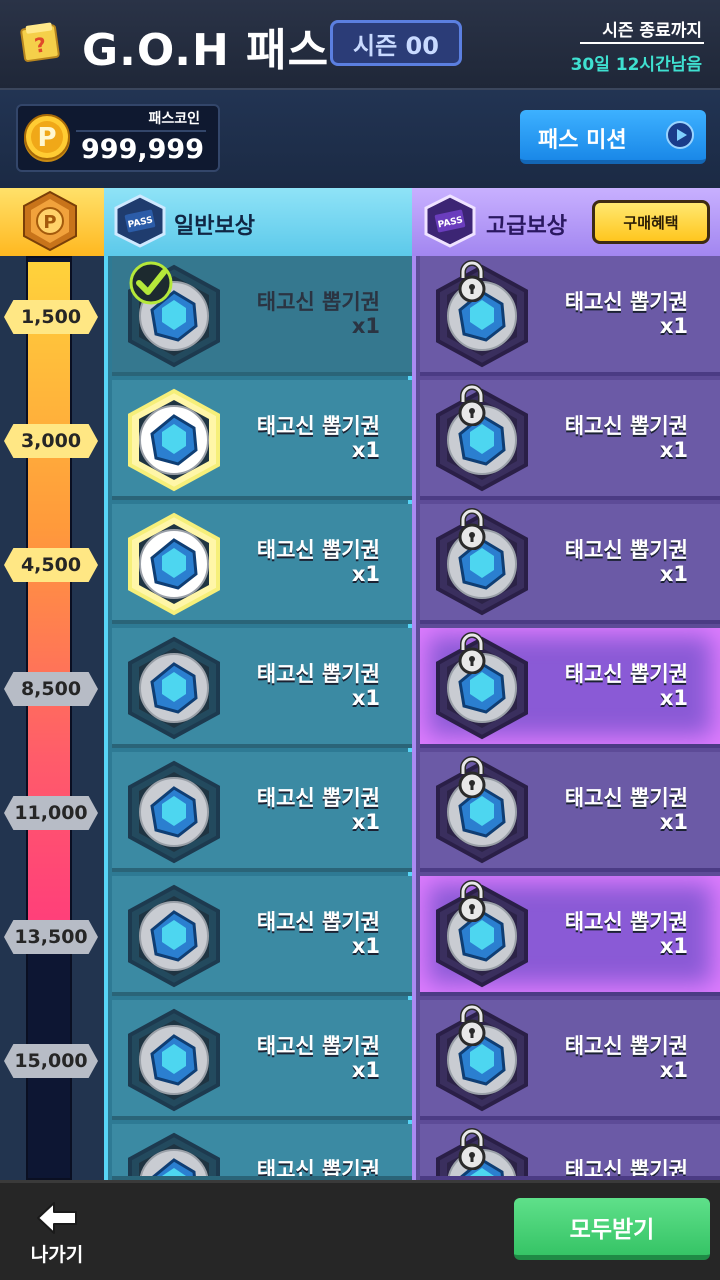  I want to click on season-badge: 시즌 00, so click(396, 43).